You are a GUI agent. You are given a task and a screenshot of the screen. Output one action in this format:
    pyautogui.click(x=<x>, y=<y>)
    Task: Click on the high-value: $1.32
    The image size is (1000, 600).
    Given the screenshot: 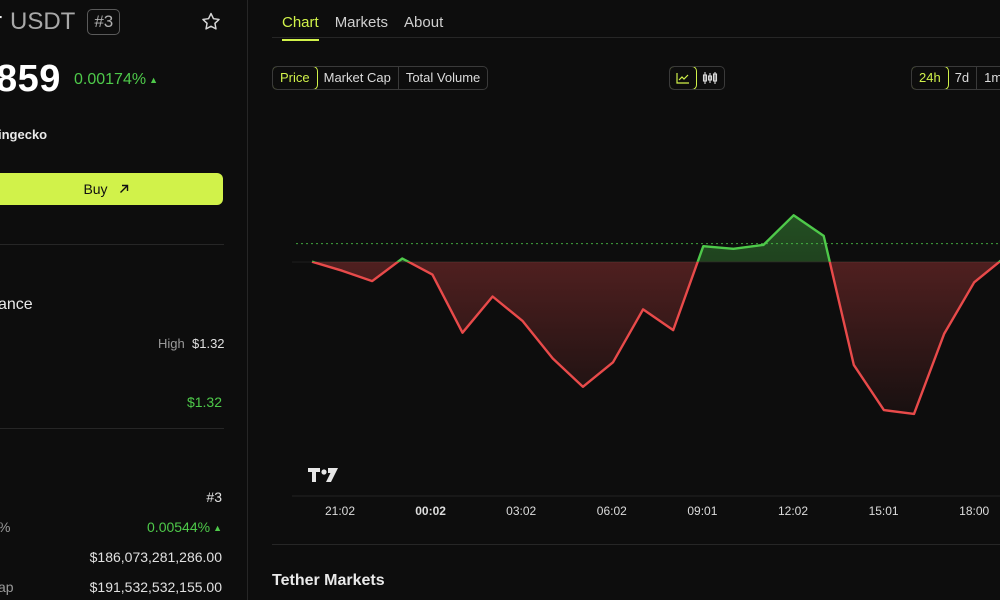 What is the action you would take?
    pyautogui.click(x=208, y=343)
    